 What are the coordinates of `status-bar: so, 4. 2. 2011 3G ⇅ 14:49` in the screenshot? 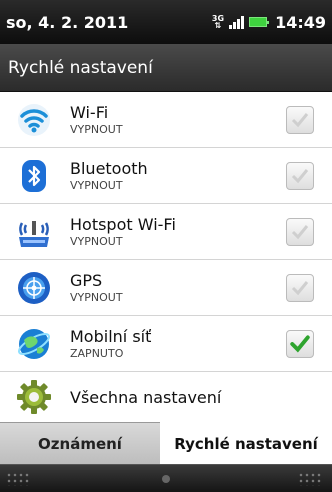 It's located at (166, 22).